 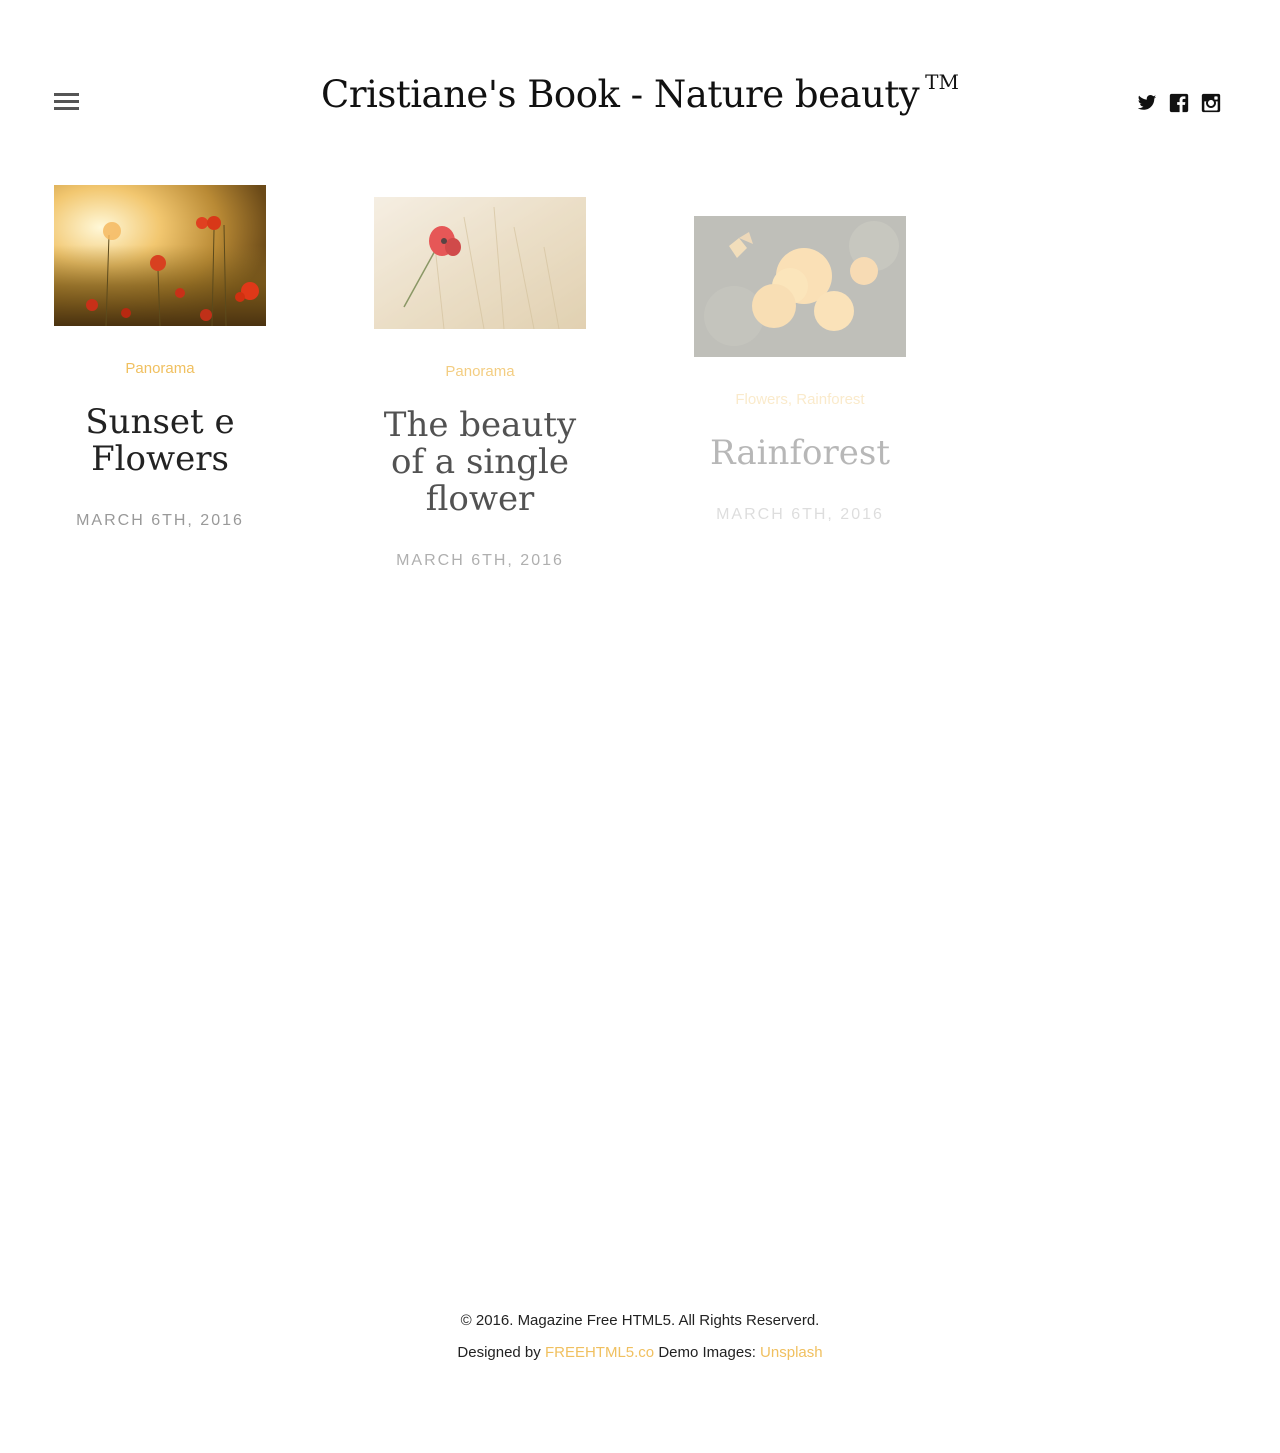 I want to click on unsplash-link: Unsplash, so click(x=791, y=1352).